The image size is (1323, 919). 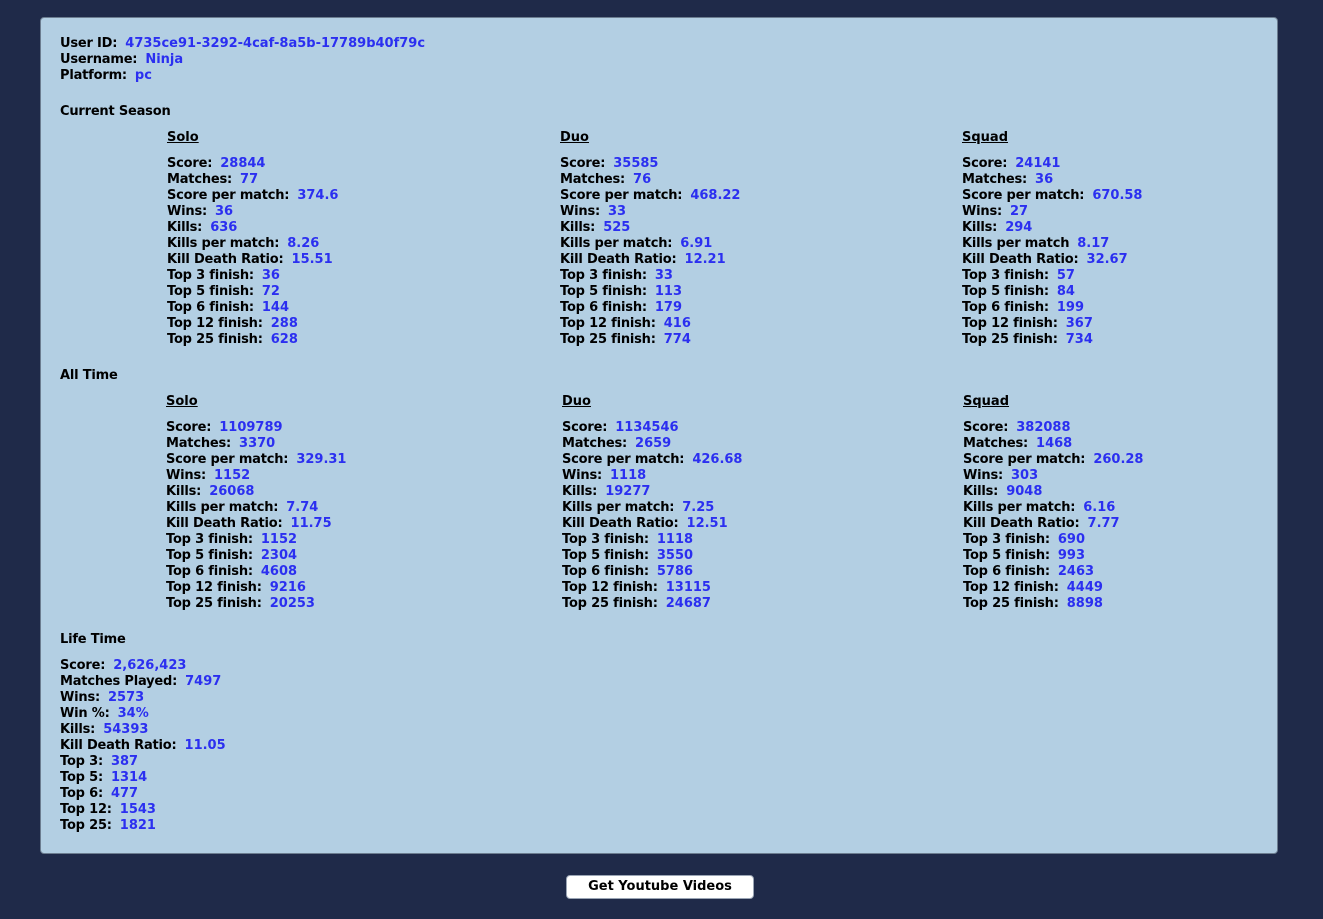 What do you see at coordinates (1076, 571) in the screenshot?
I see `stat-value: 2463` at bounding box center [1076, 571].